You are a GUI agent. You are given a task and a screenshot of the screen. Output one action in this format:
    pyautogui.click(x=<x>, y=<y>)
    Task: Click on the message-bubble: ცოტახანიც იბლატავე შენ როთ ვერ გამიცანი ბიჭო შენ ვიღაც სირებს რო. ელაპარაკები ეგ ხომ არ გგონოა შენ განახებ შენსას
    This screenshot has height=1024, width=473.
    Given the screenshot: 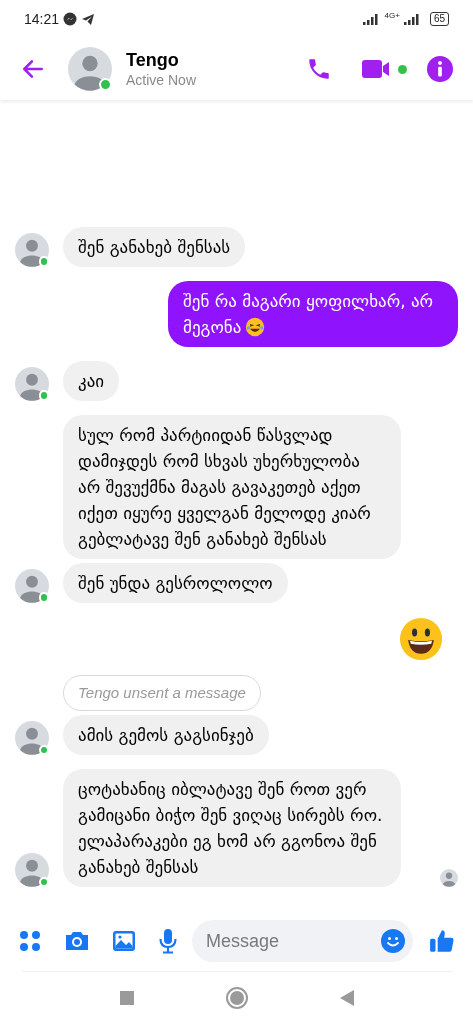 What is the action you would take?
    pyautogui.click(x=232, y=828)
    